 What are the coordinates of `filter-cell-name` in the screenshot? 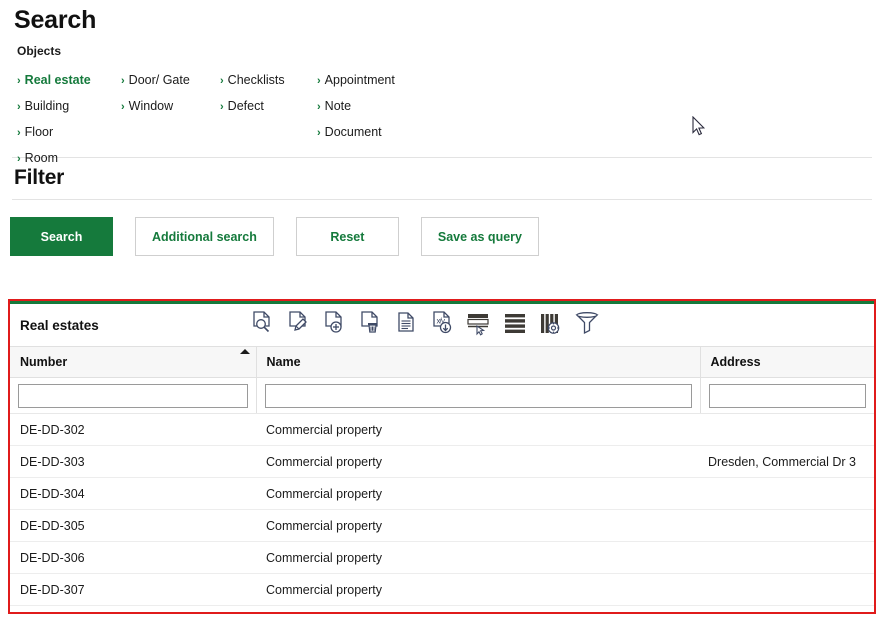 It's located at (478, 395).